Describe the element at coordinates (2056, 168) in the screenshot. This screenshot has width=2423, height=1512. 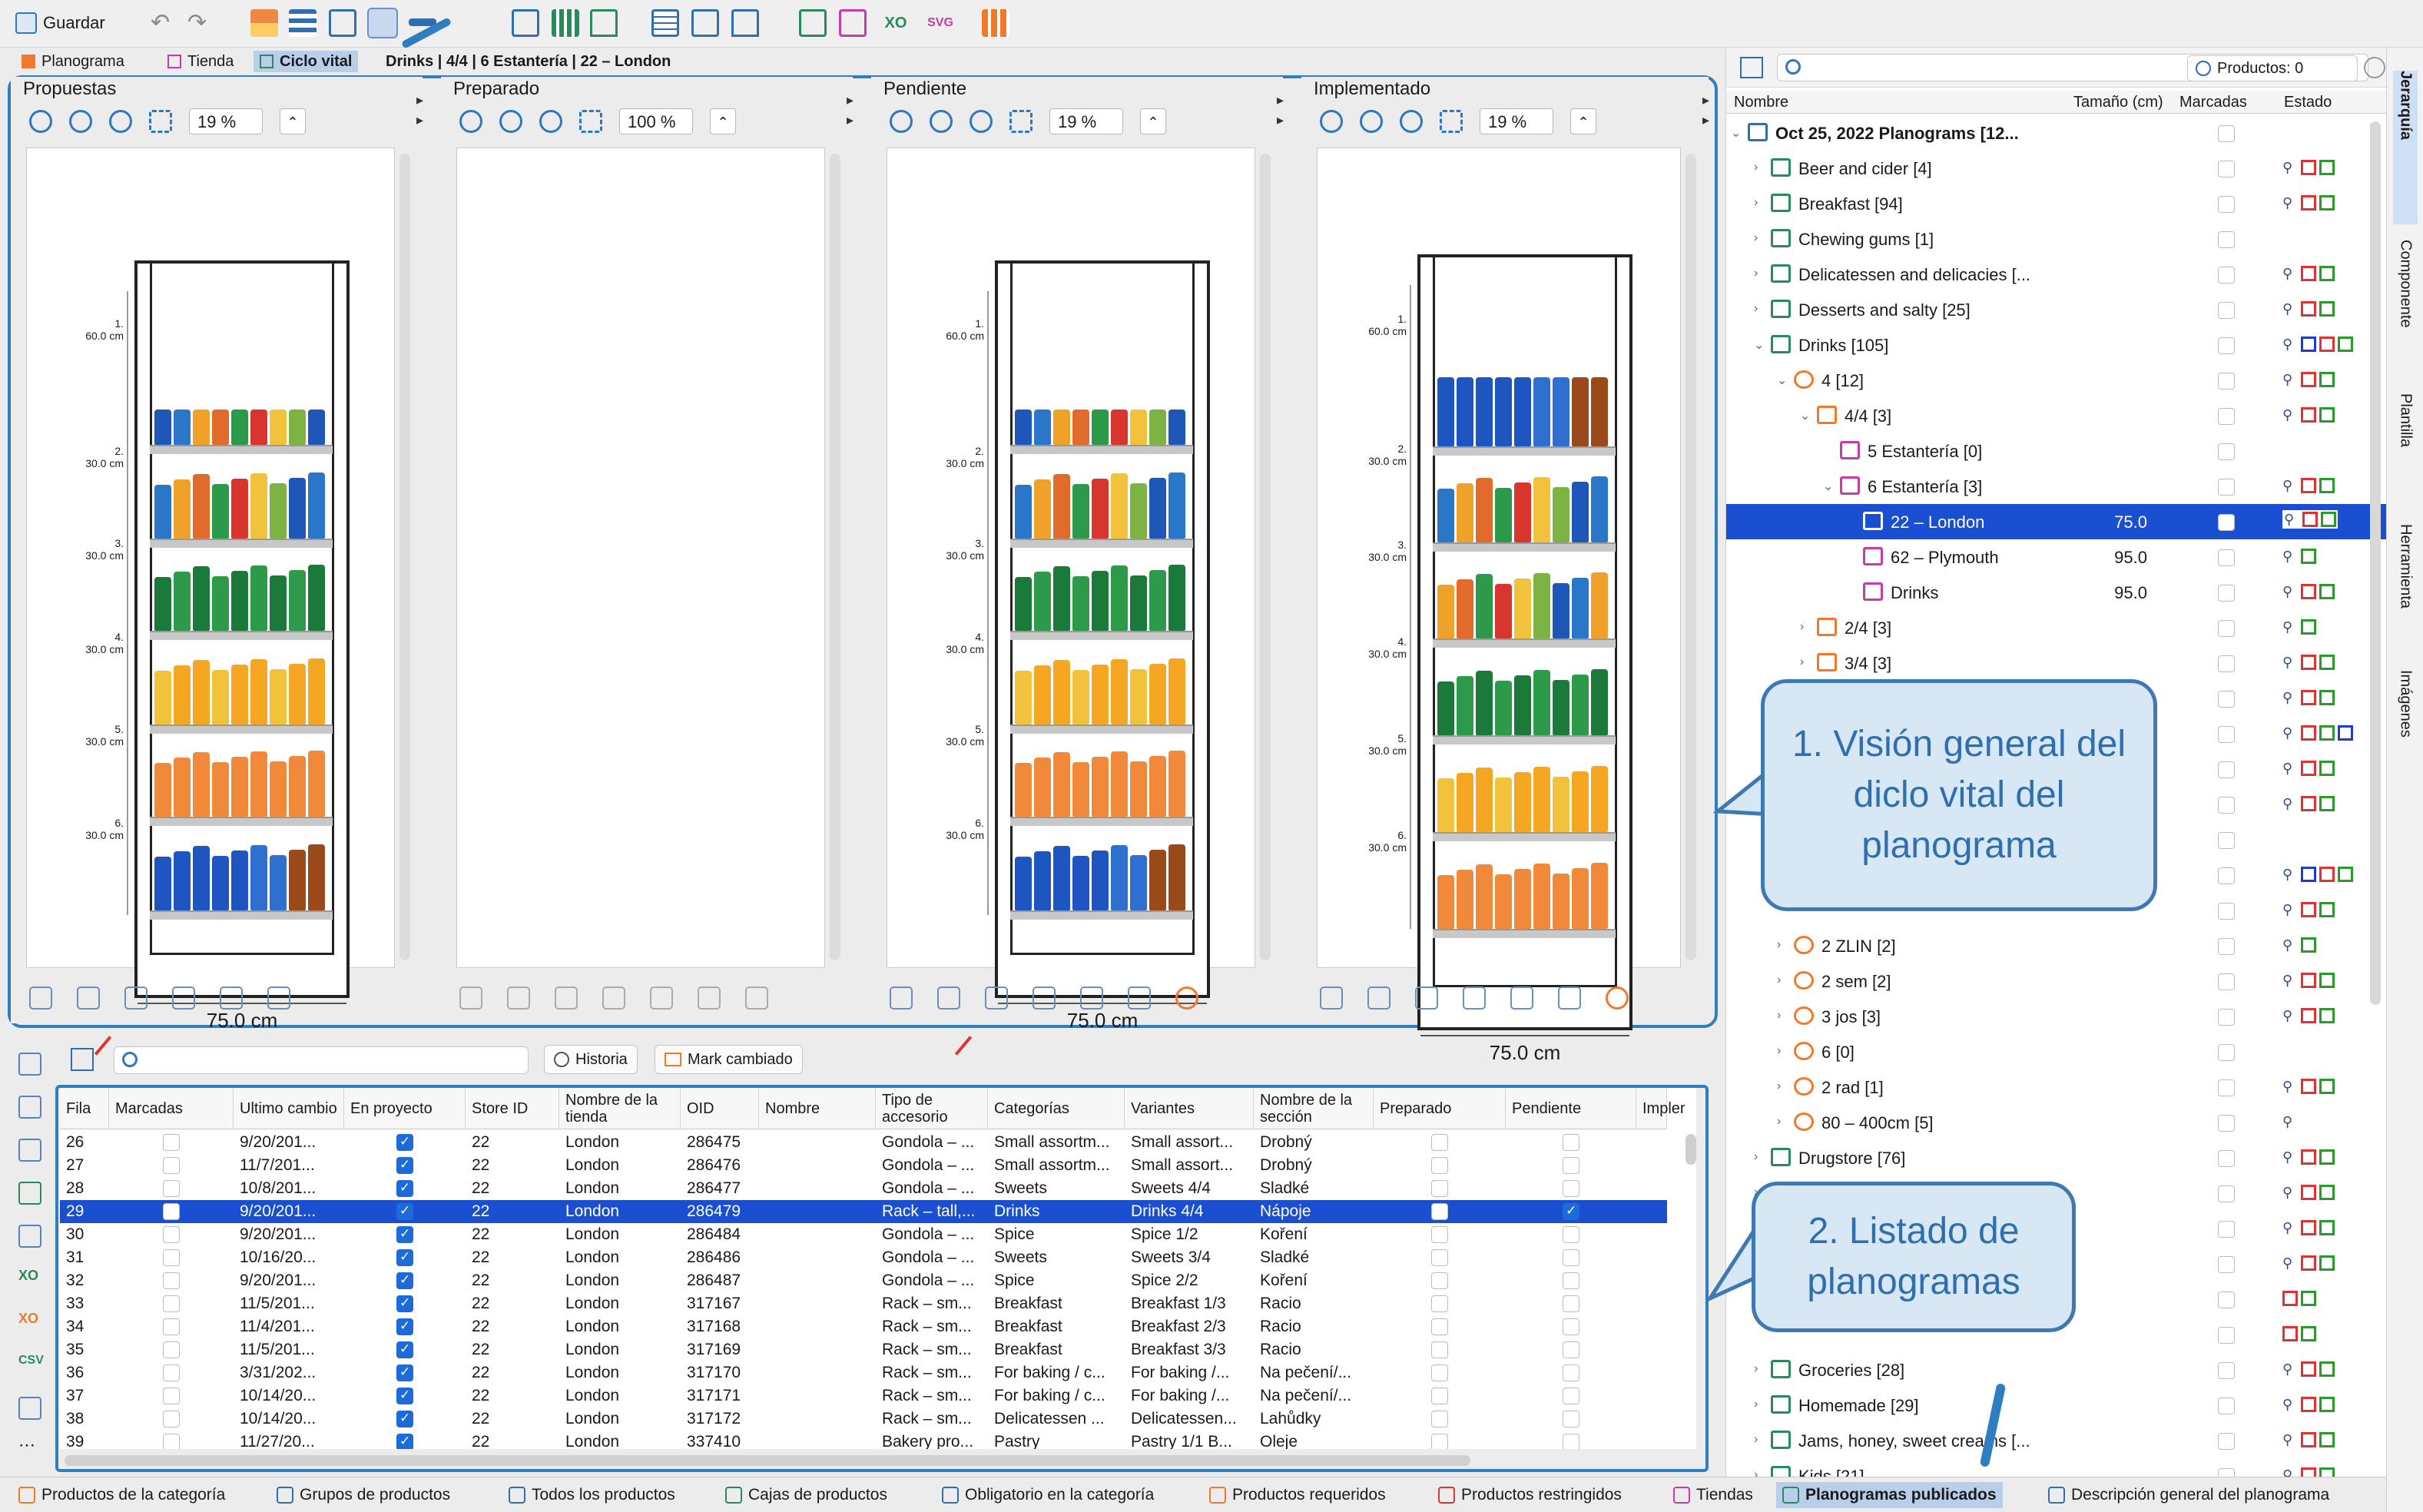
I see `tree-row: › Beer and cider [4] ⚲` at that location.